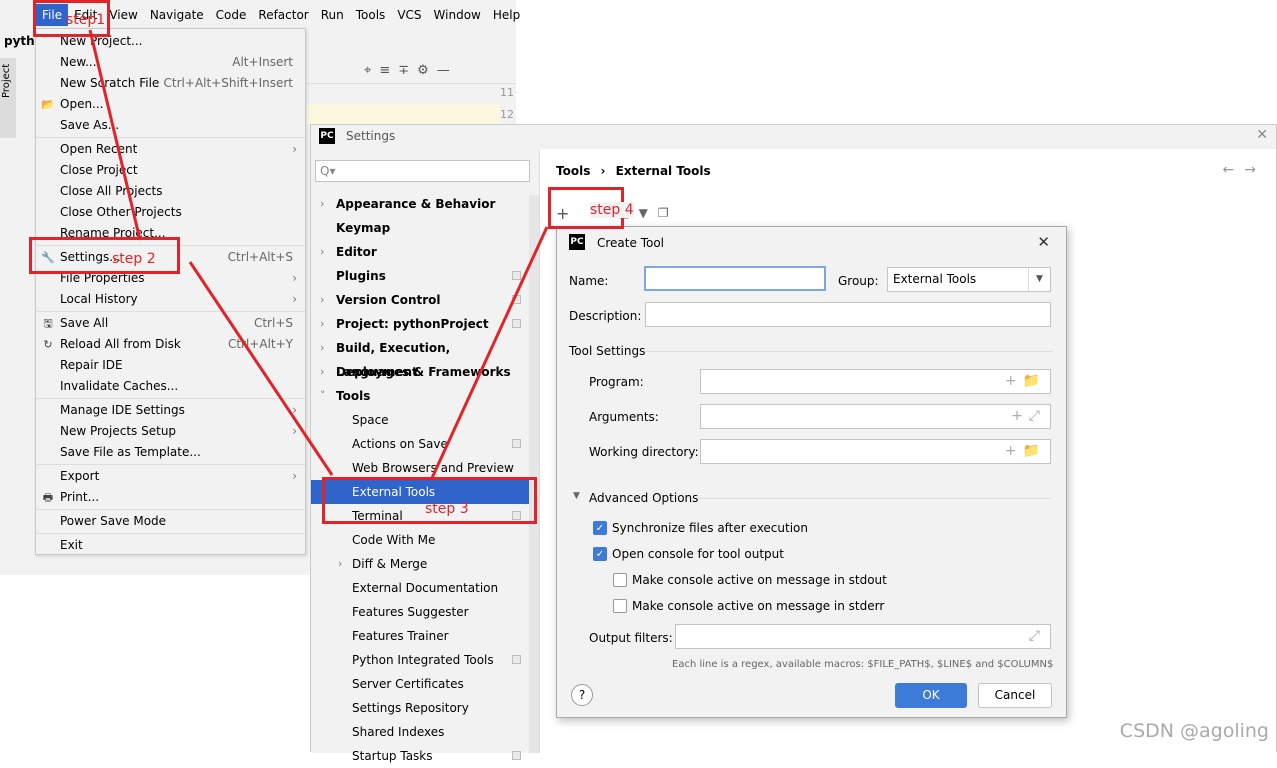 The height and width of the screenshot is (768, 1277). I want to click on step3-to-step4-line, so click(489, 352).